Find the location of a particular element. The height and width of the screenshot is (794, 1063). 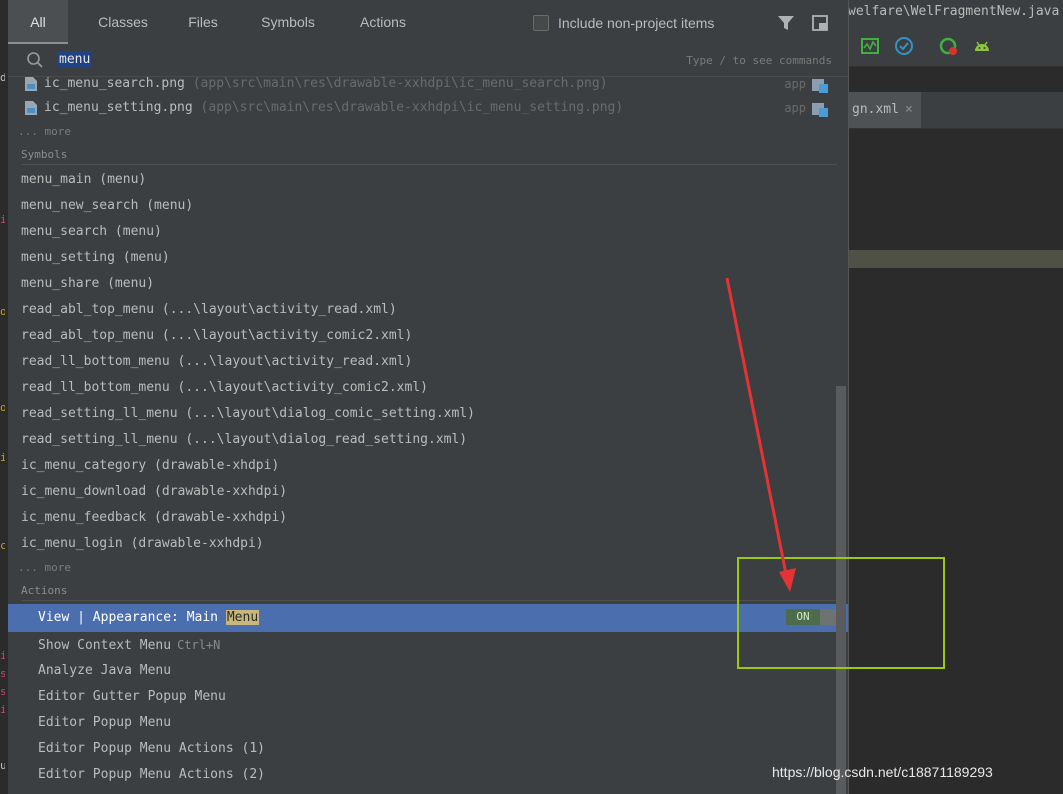

tab-label: Symbols is located at coordinates (288, 22).